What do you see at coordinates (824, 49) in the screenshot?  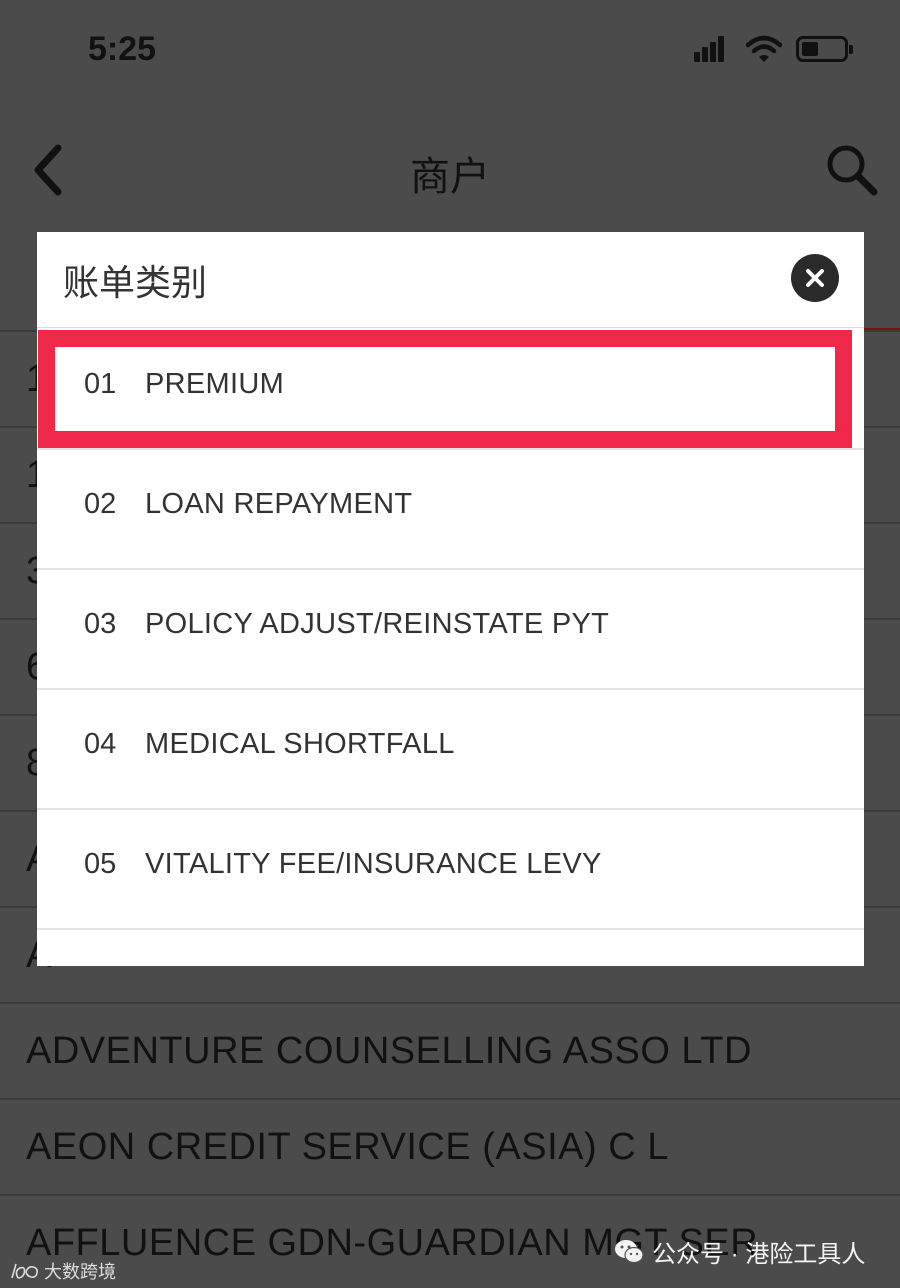 I see `battery-icon` at bounding box center [824, 49].